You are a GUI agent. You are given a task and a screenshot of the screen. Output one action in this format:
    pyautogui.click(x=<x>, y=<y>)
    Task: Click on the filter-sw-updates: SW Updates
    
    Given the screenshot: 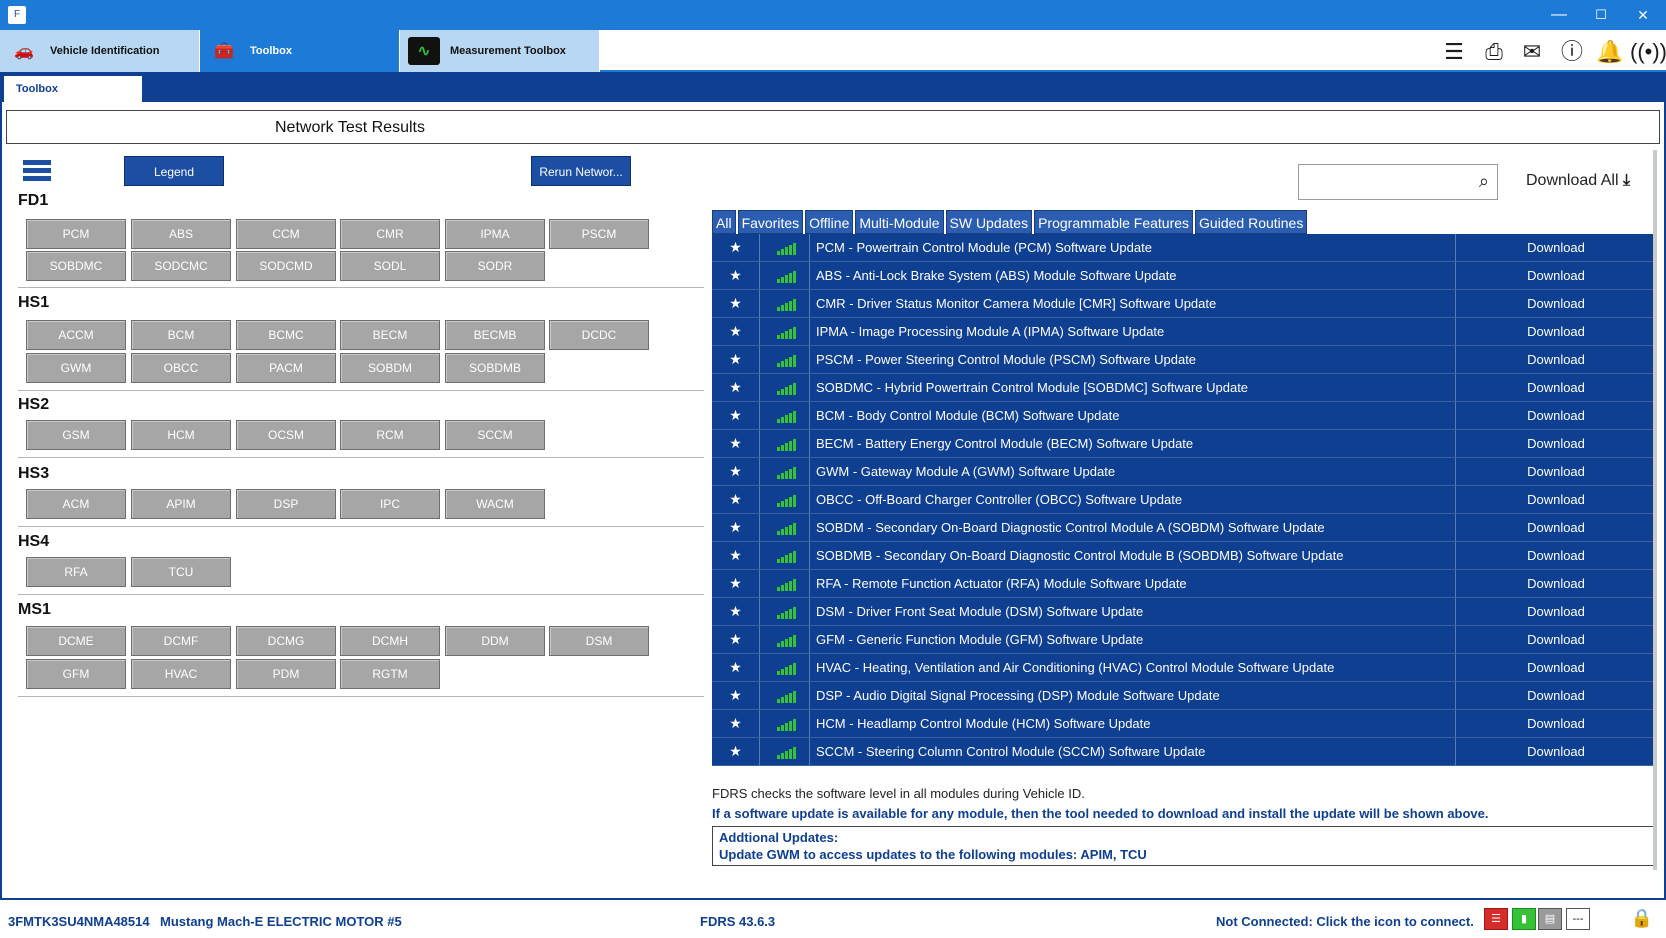 What is the action you would take?
    pyautogui.click(x=989, y=222)
    